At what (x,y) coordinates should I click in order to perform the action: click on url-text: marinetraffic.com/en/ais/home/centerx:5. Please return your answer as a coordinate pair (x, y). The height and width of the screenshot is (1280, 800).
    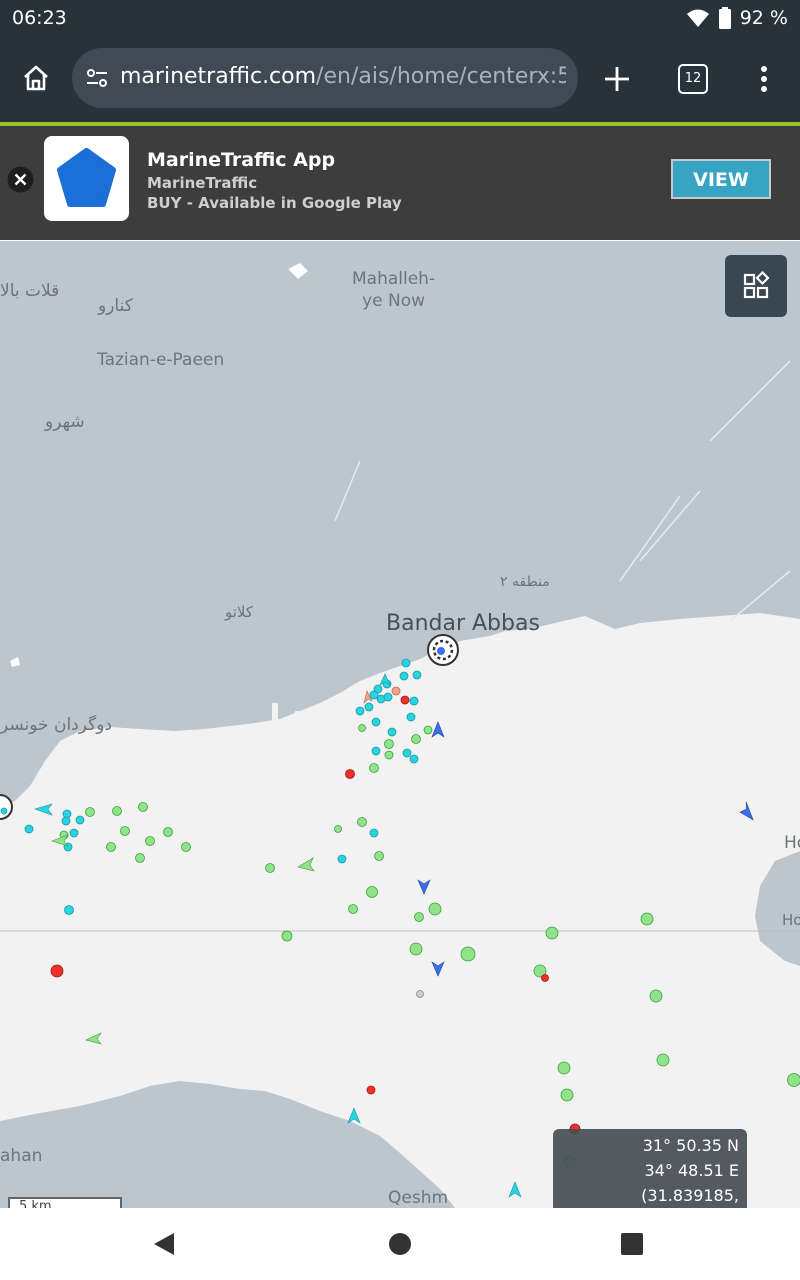
    Looking at the image, I should click on (343, 76).